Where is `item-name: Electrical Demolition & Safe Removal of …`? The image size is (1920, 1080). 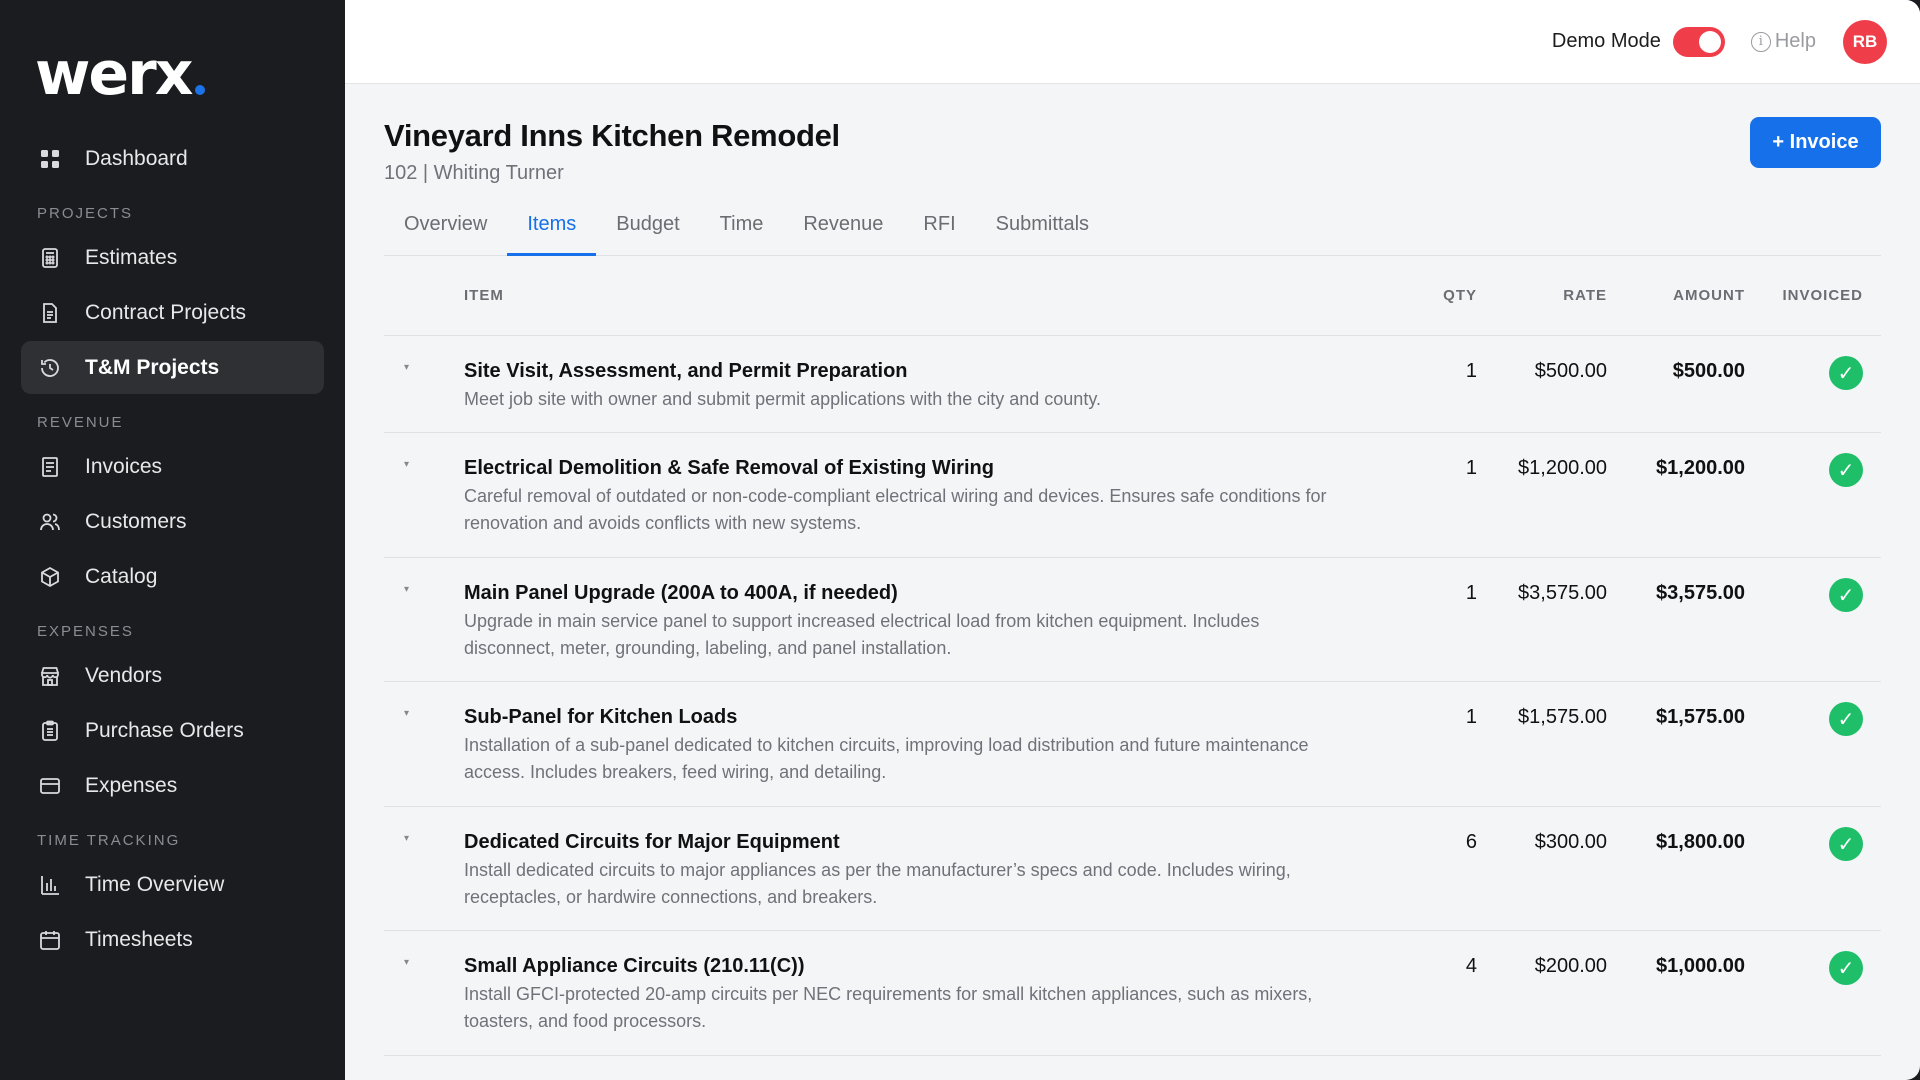 item-name: Electrical Demolition & Safe Removal of … is located at coordinates (729, 468).